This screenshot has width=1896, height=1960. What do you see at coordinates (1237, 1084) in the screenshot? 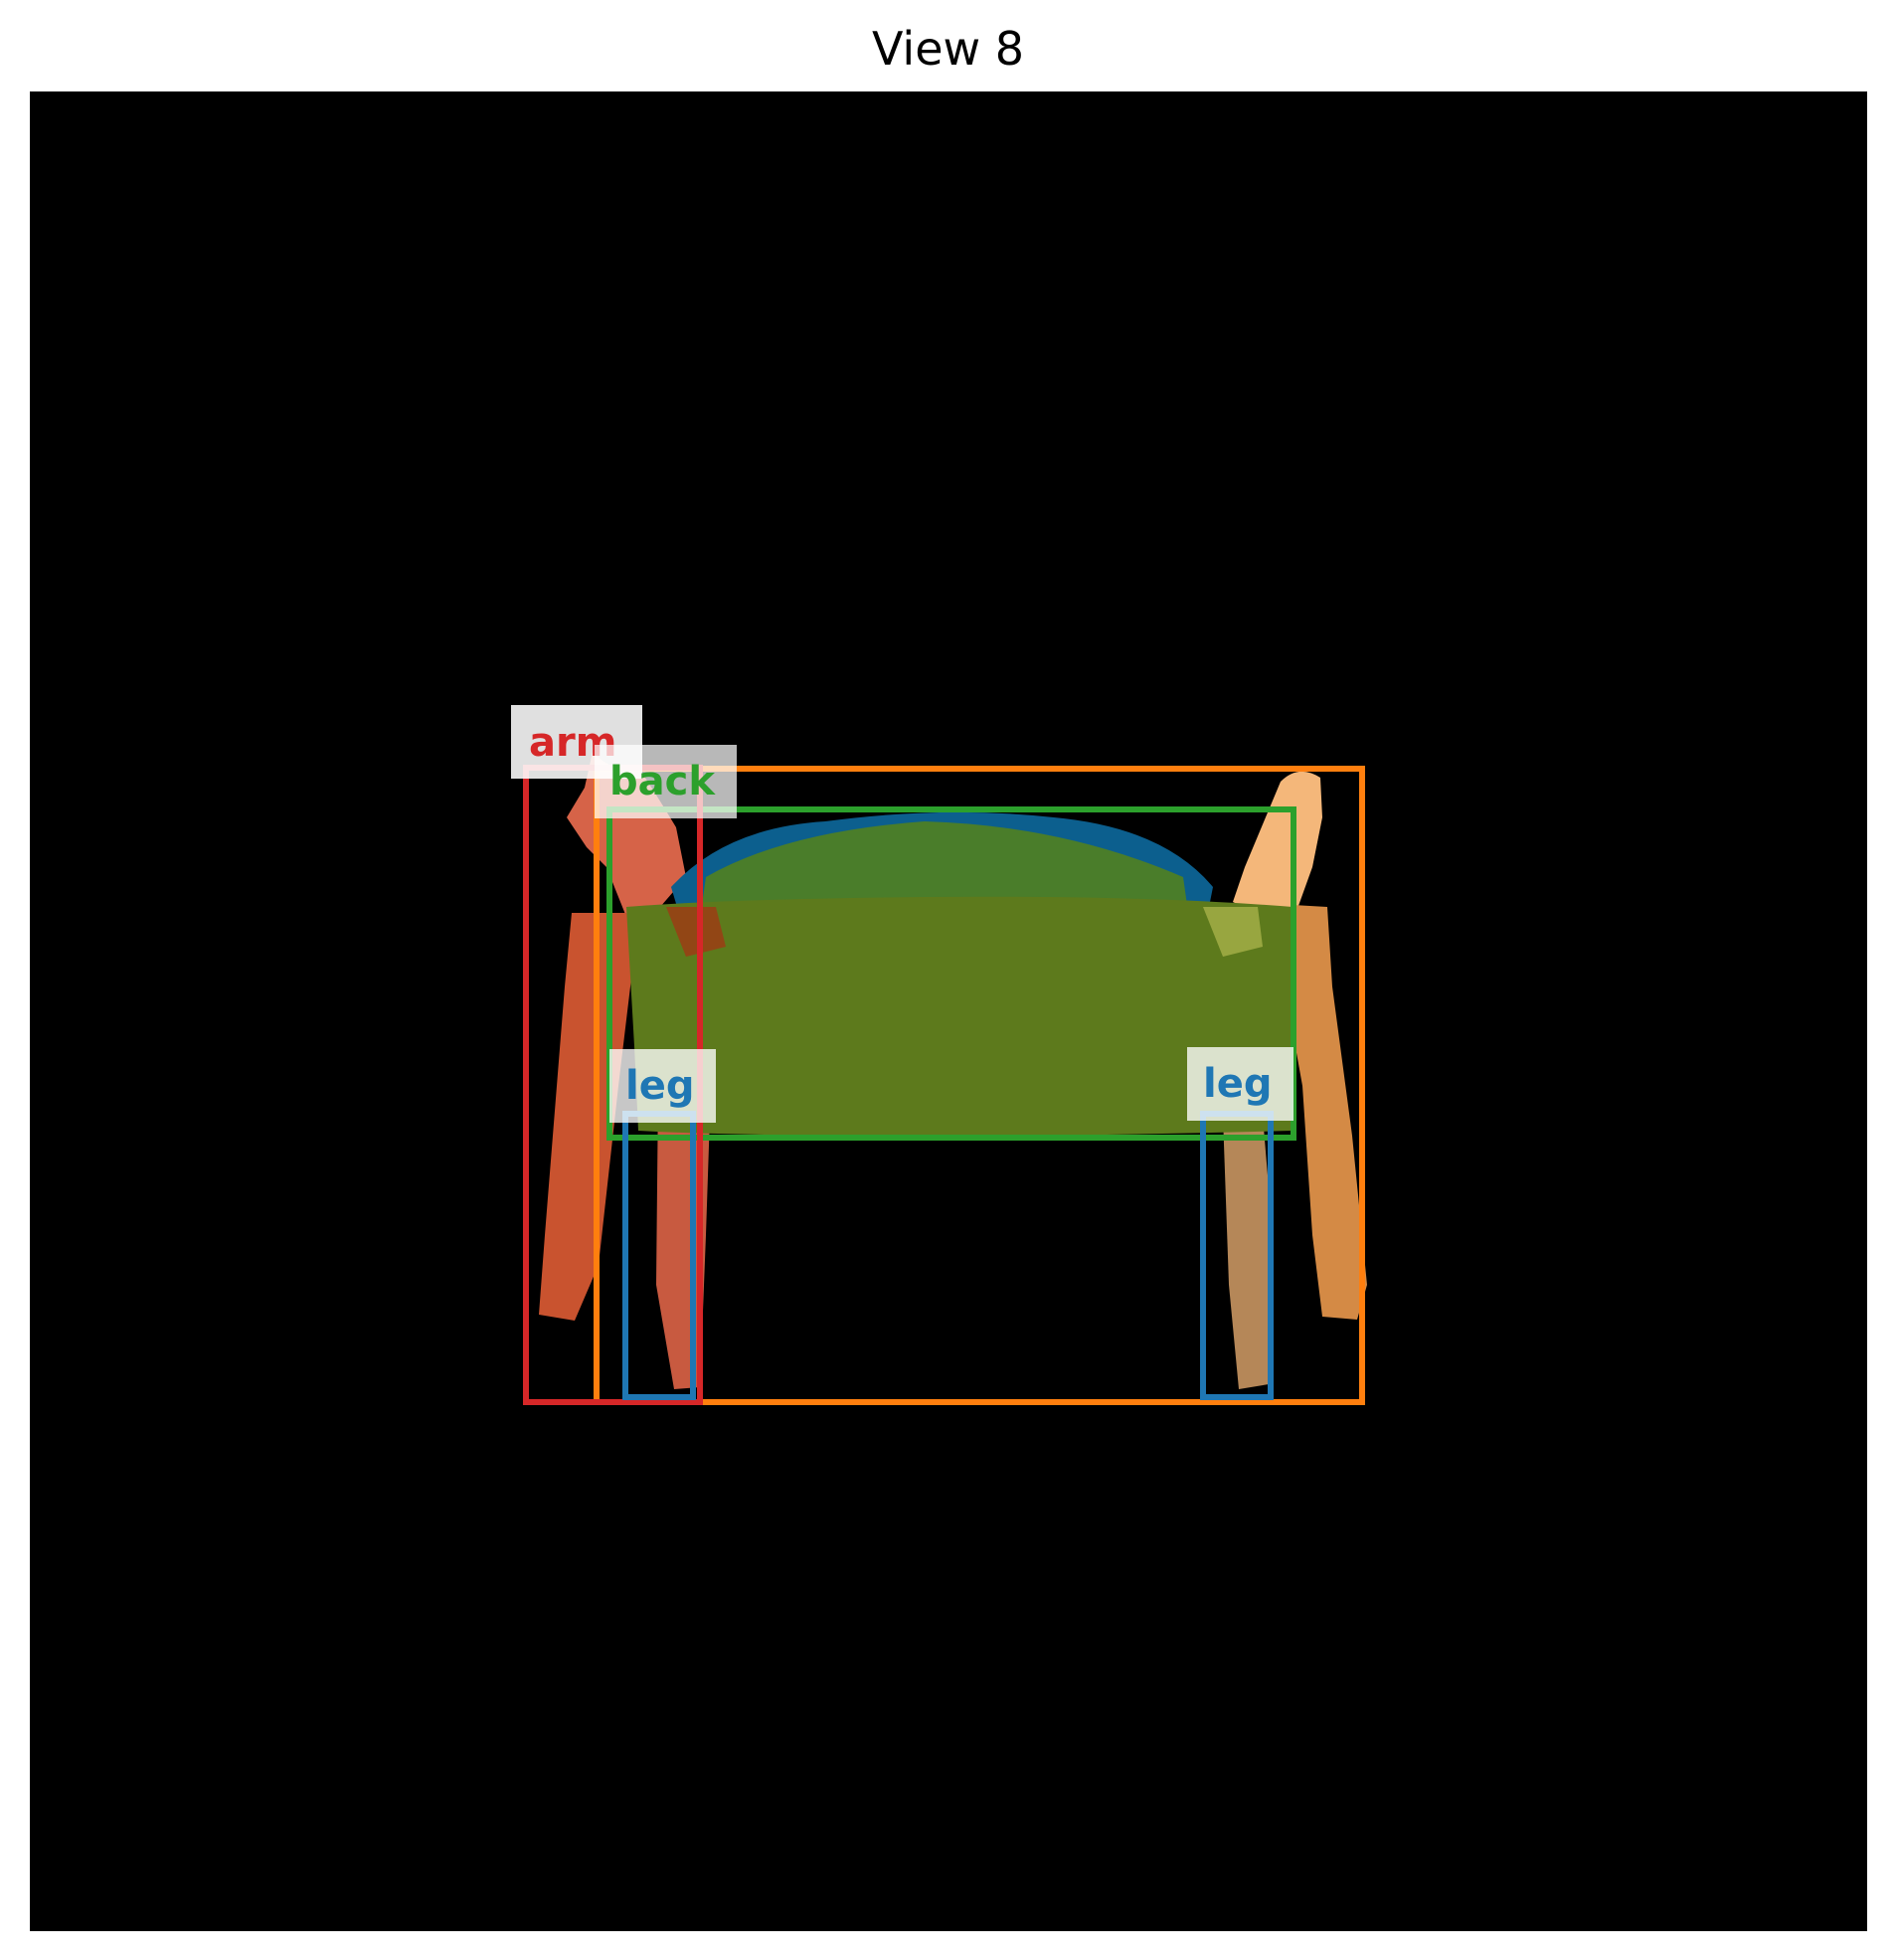
I see `leg-label-right: leg` at bounding box center [1237, 1084].